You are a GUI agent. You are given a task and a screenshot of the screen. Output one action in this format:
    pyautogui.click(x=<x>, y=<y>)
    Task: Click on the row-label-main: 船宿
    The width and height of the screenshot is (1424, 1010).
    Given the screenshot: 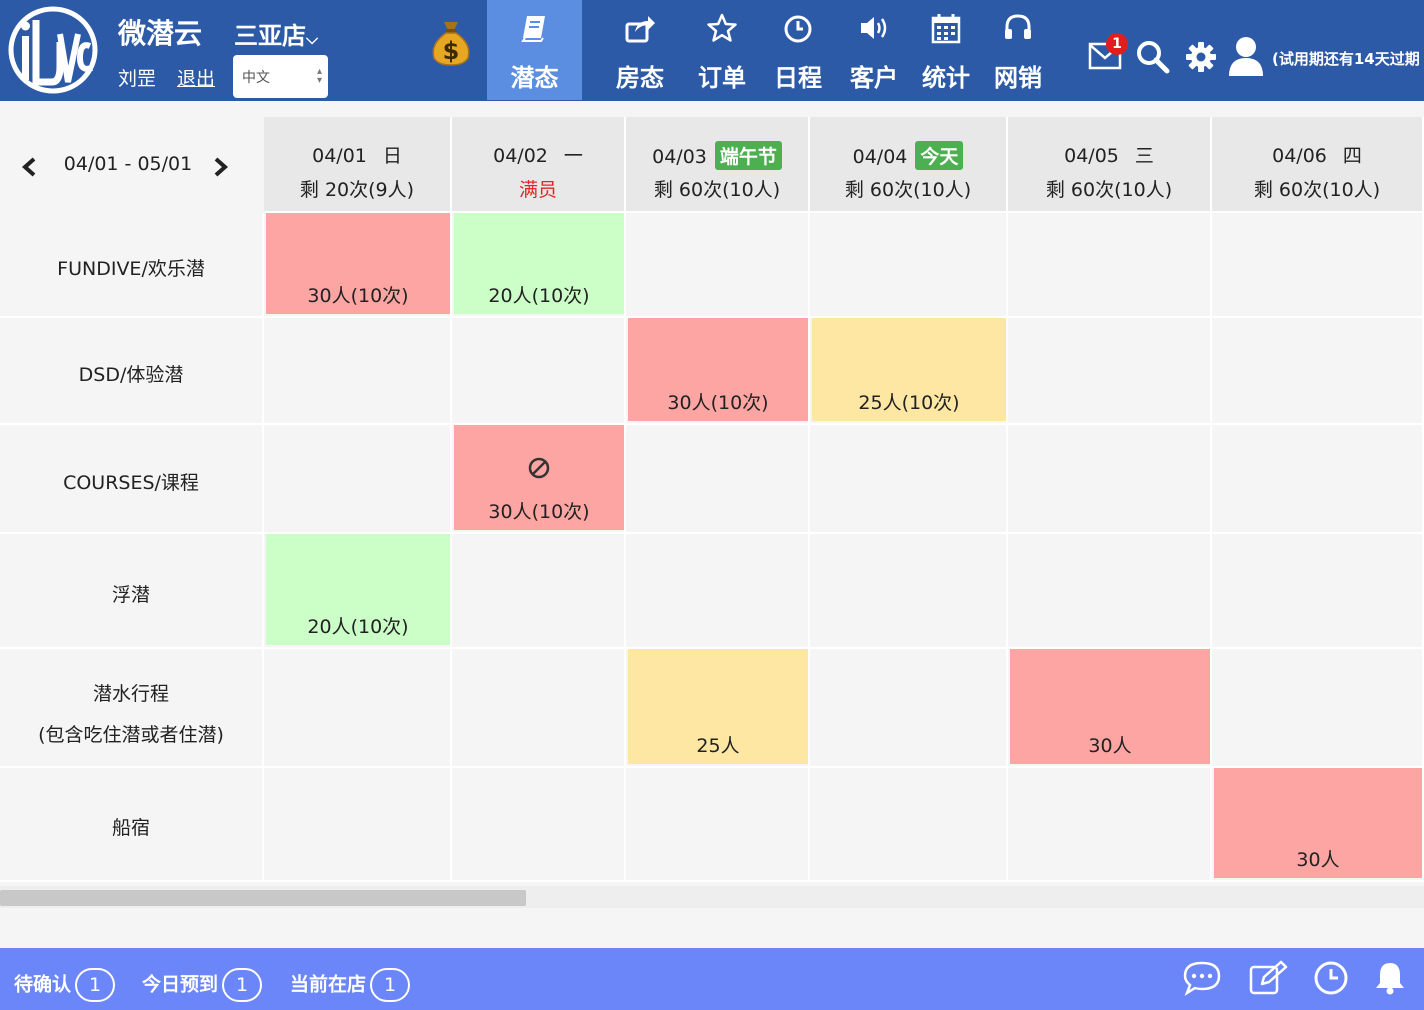 What is the action you would take?
    pyautogui.click(x=130, y=828)
    